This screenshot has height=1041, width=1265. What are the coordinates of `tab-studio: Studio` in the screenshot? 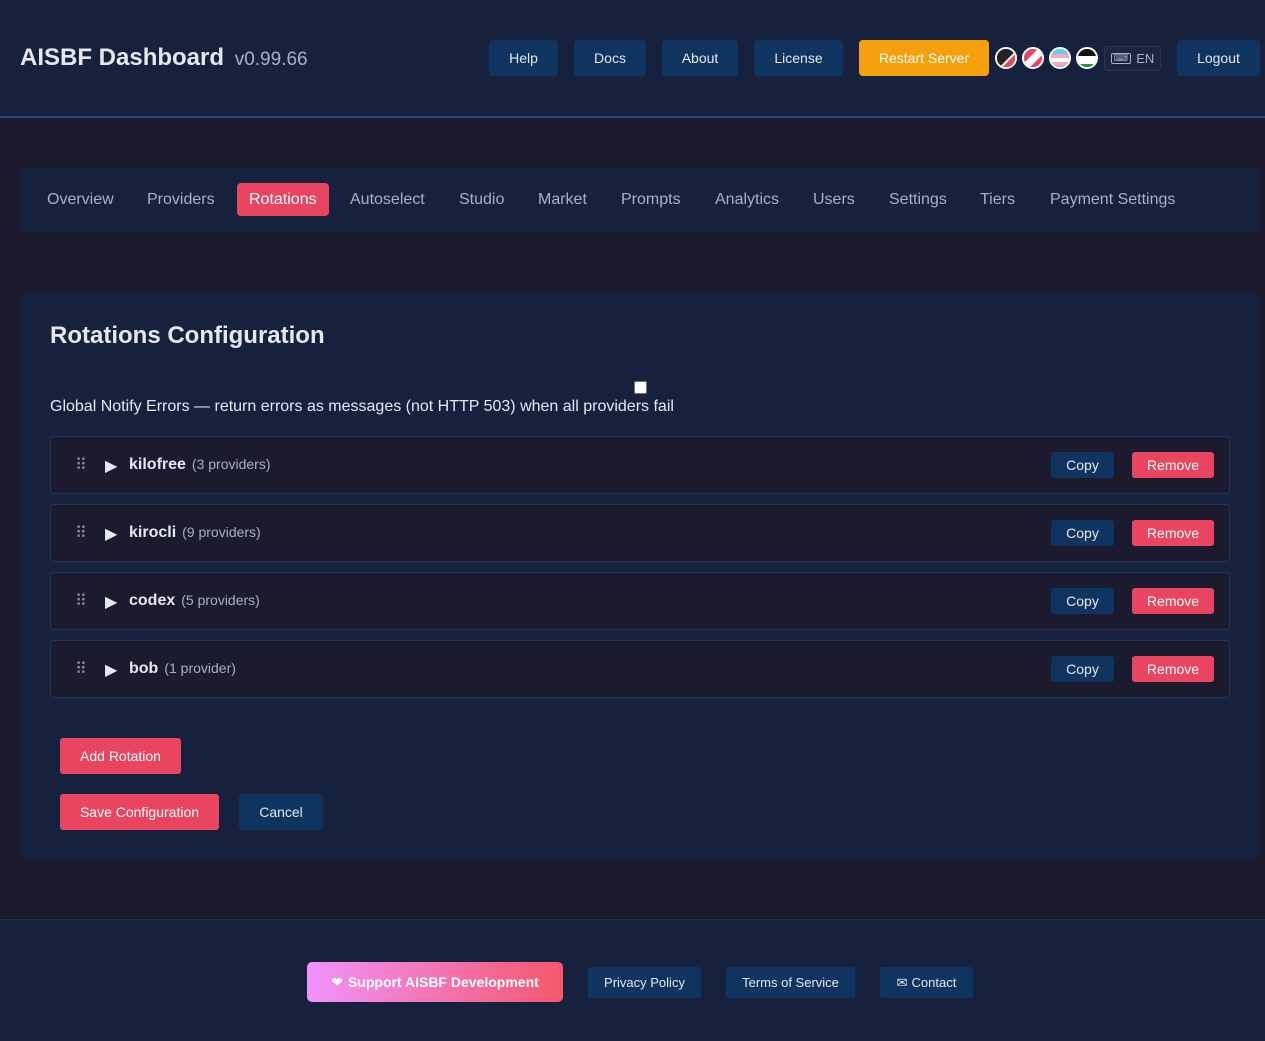 It's located at (481, 199).